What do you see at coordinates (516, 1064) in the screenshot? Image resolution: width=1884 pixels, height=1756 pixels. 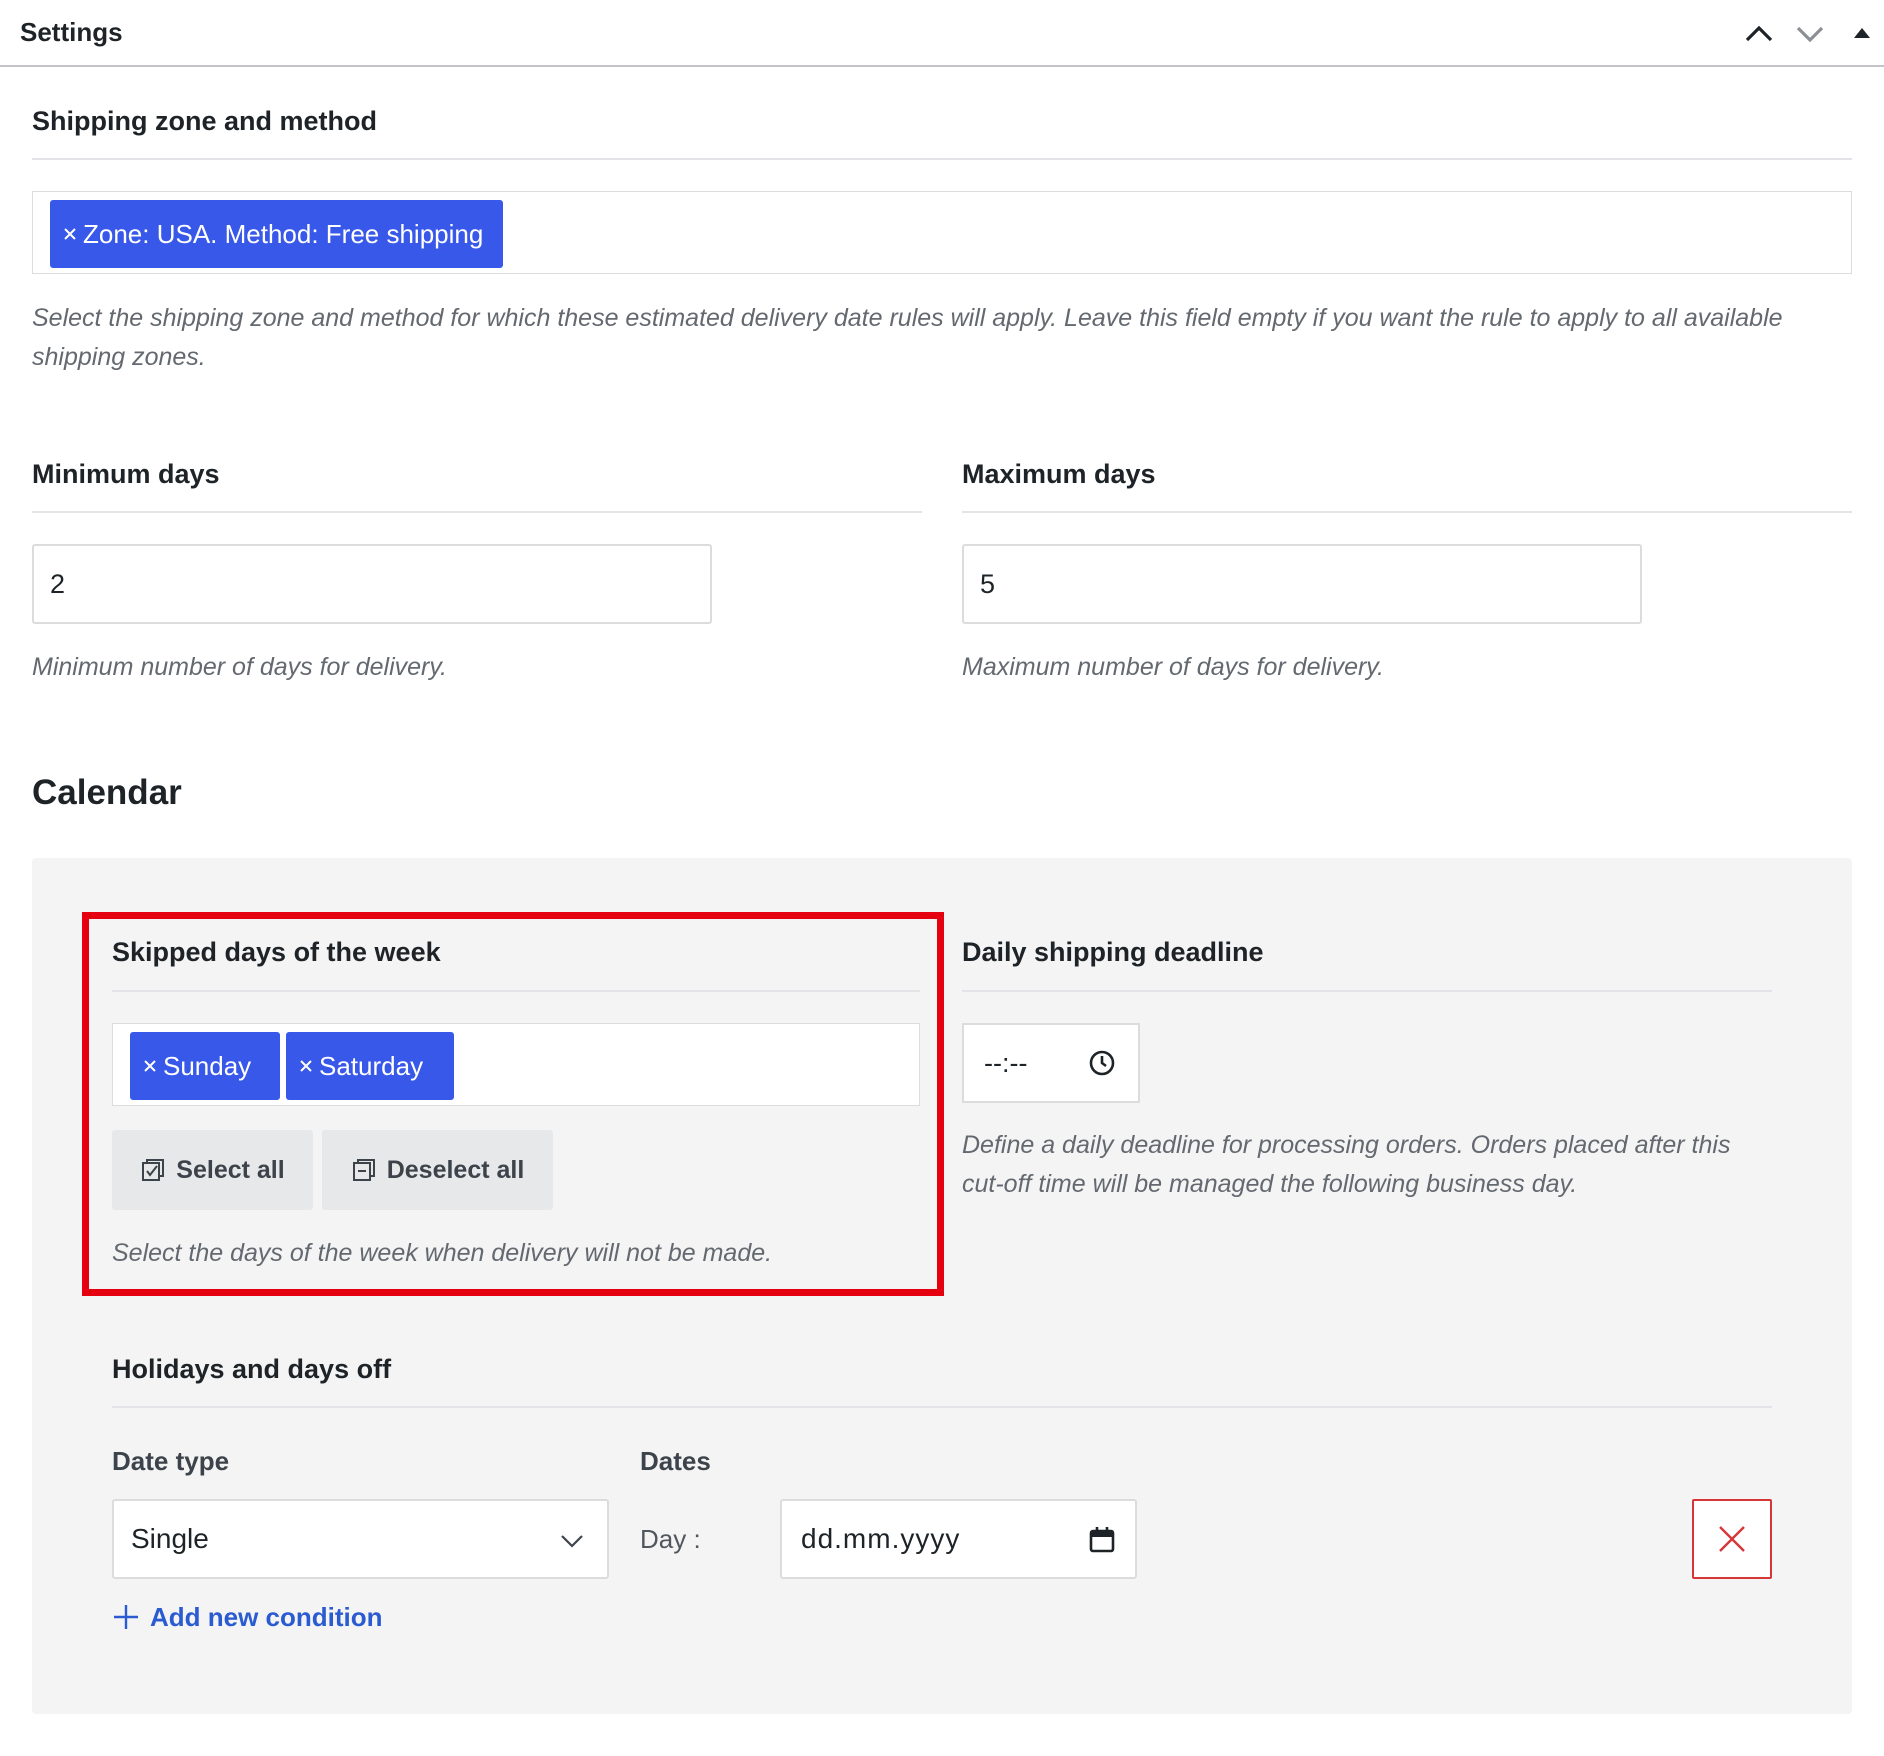 I see `skipped-days-select: Sunday Saturday` at bounding box center [516, 1064].